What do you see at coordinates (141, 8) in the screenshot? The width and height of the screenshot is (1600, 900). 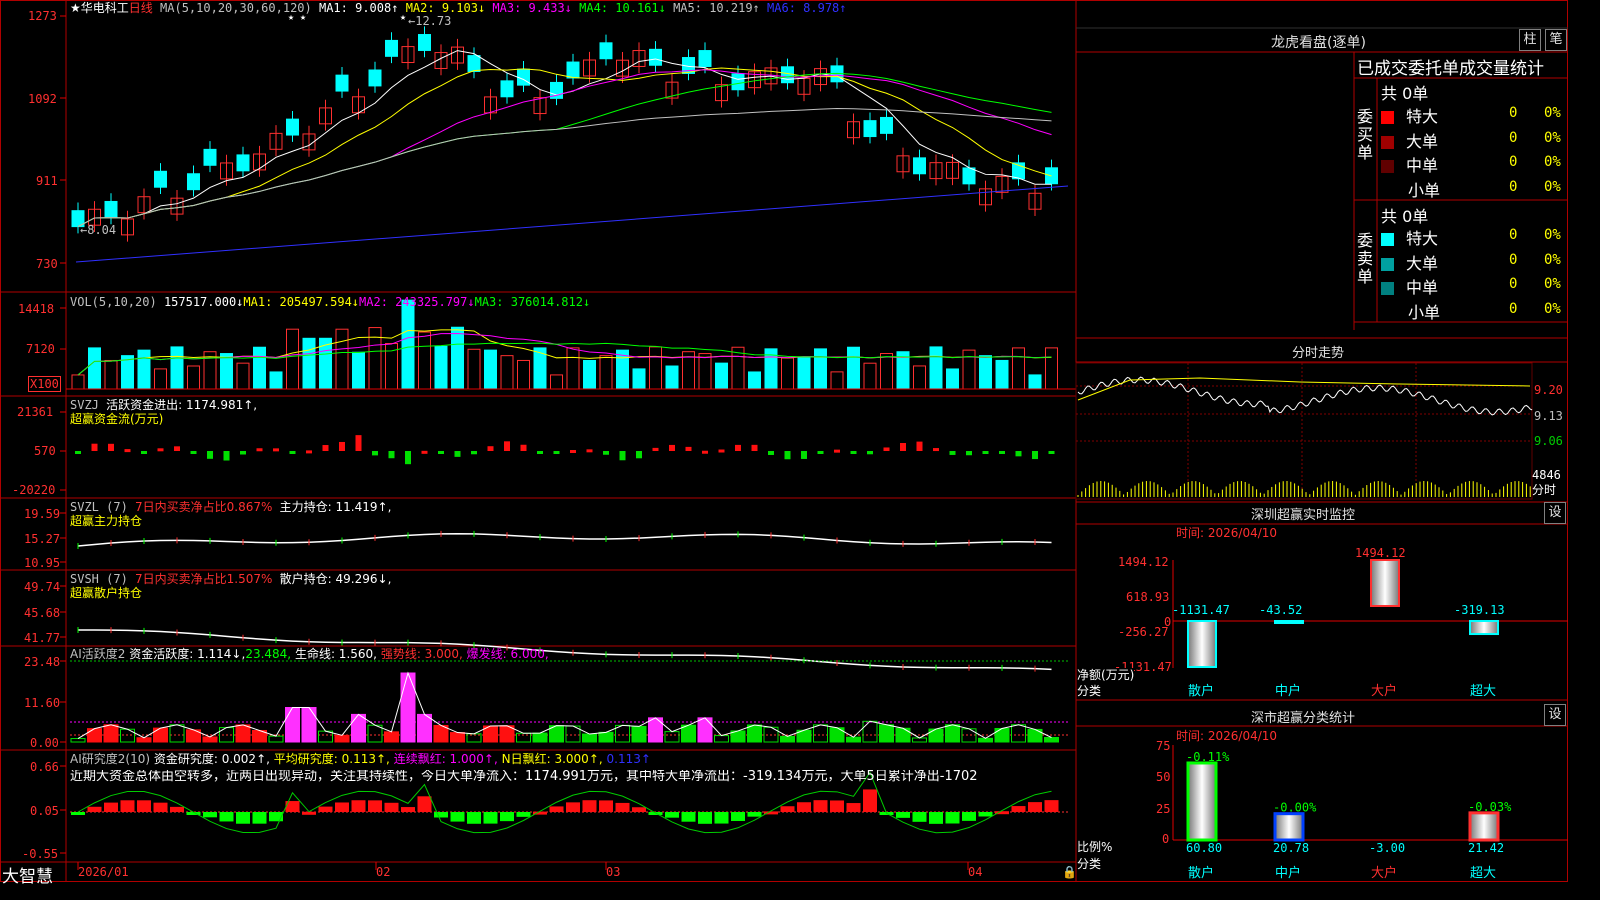 I see `period-label: 日线` at bounding box center [141, 8].